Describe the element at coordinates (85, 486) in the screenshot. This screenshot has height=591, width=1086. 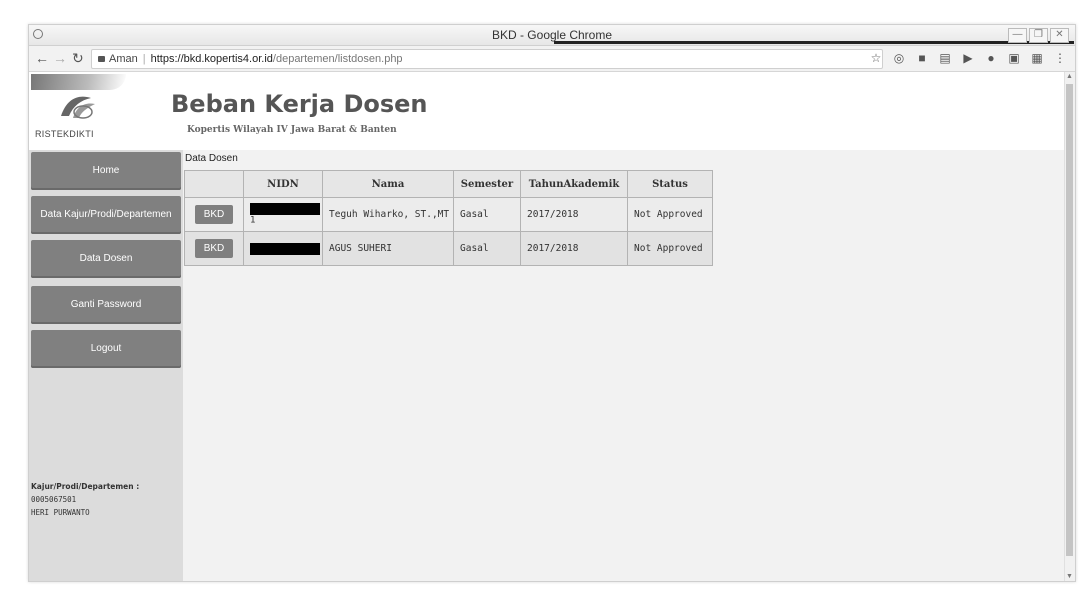
I see `user-role-label: Kajur/Prodi/Departemen :` at that location.